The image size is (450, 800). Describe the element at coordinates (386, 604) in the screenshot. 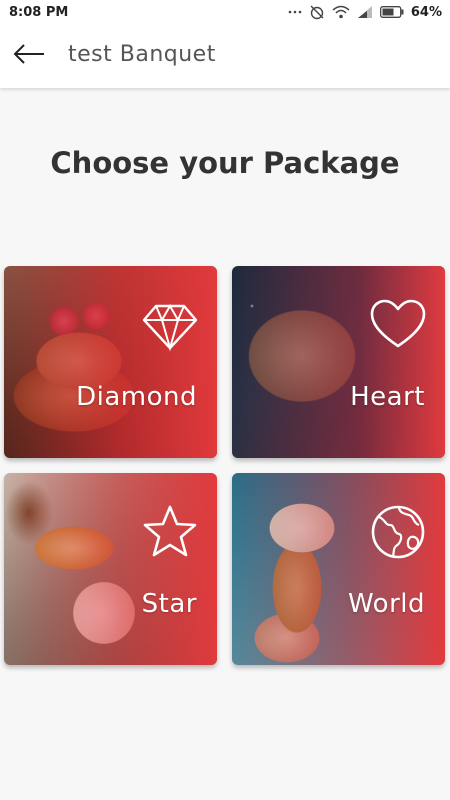

I see `card-label: World` at that location.